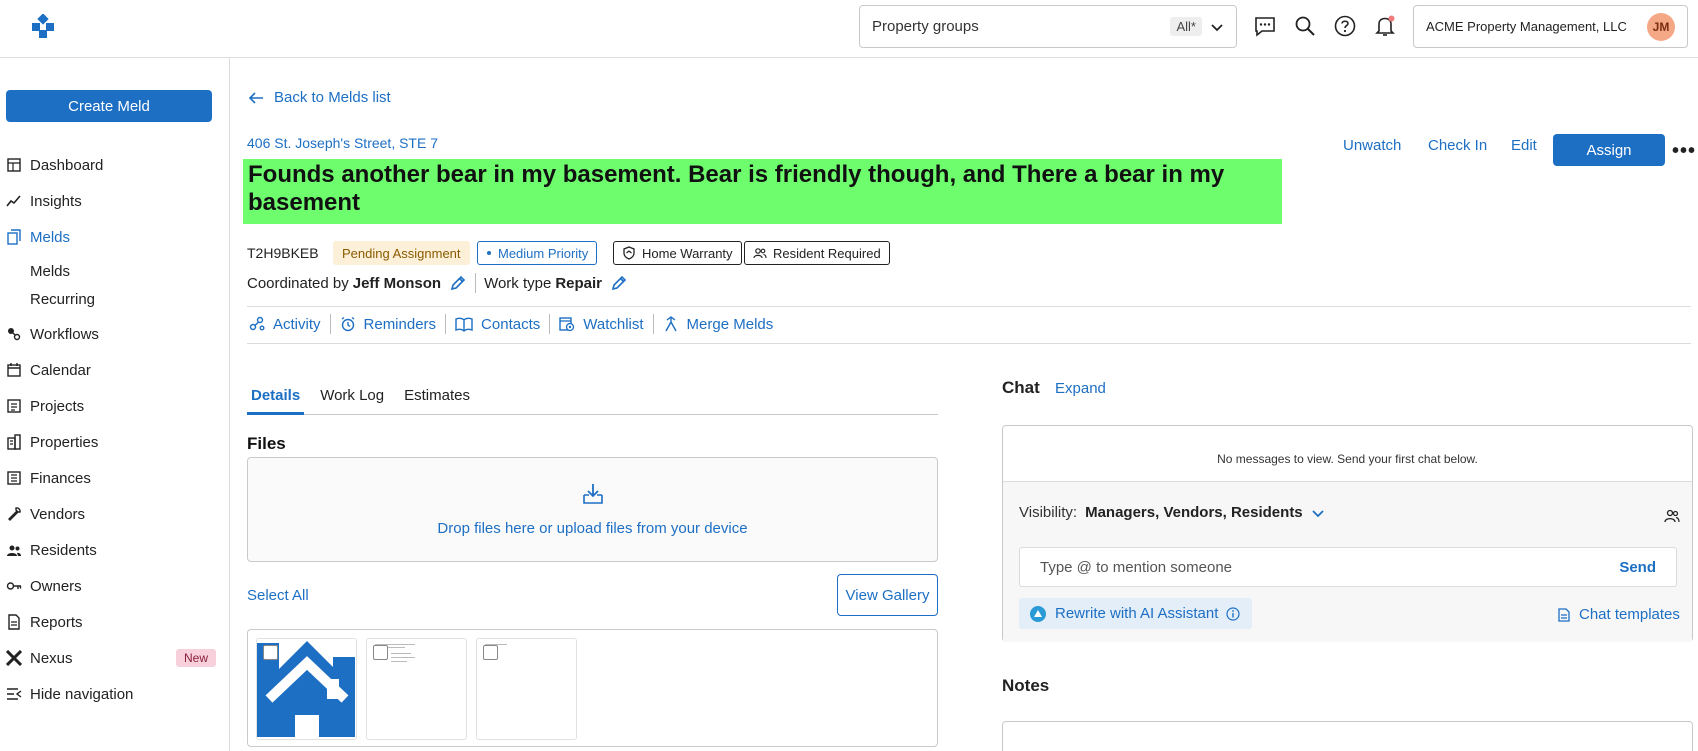 This screenshot has height=751, width=1698. What do you see at coordinates (111, 586) in the screenshot?
I see `sidebar-item-owners: Owners` at bounding box center [111, 586].